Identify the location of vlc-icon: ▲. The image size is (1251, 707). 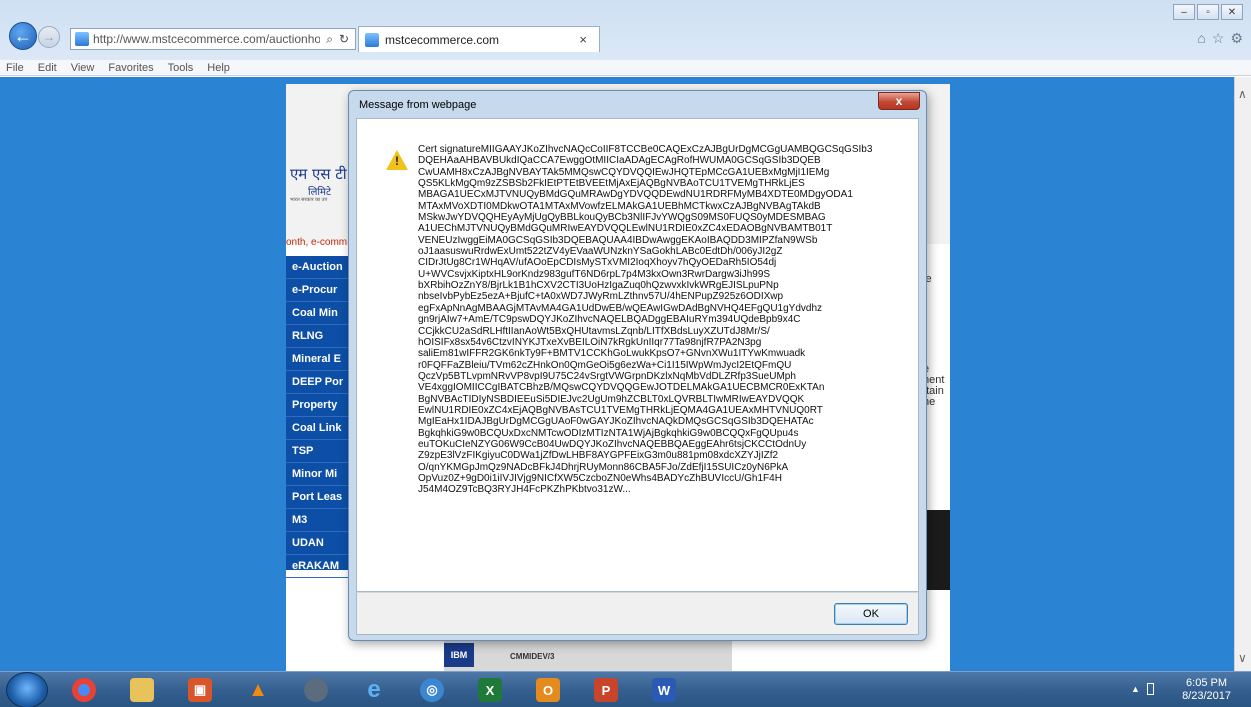
(258, 689).